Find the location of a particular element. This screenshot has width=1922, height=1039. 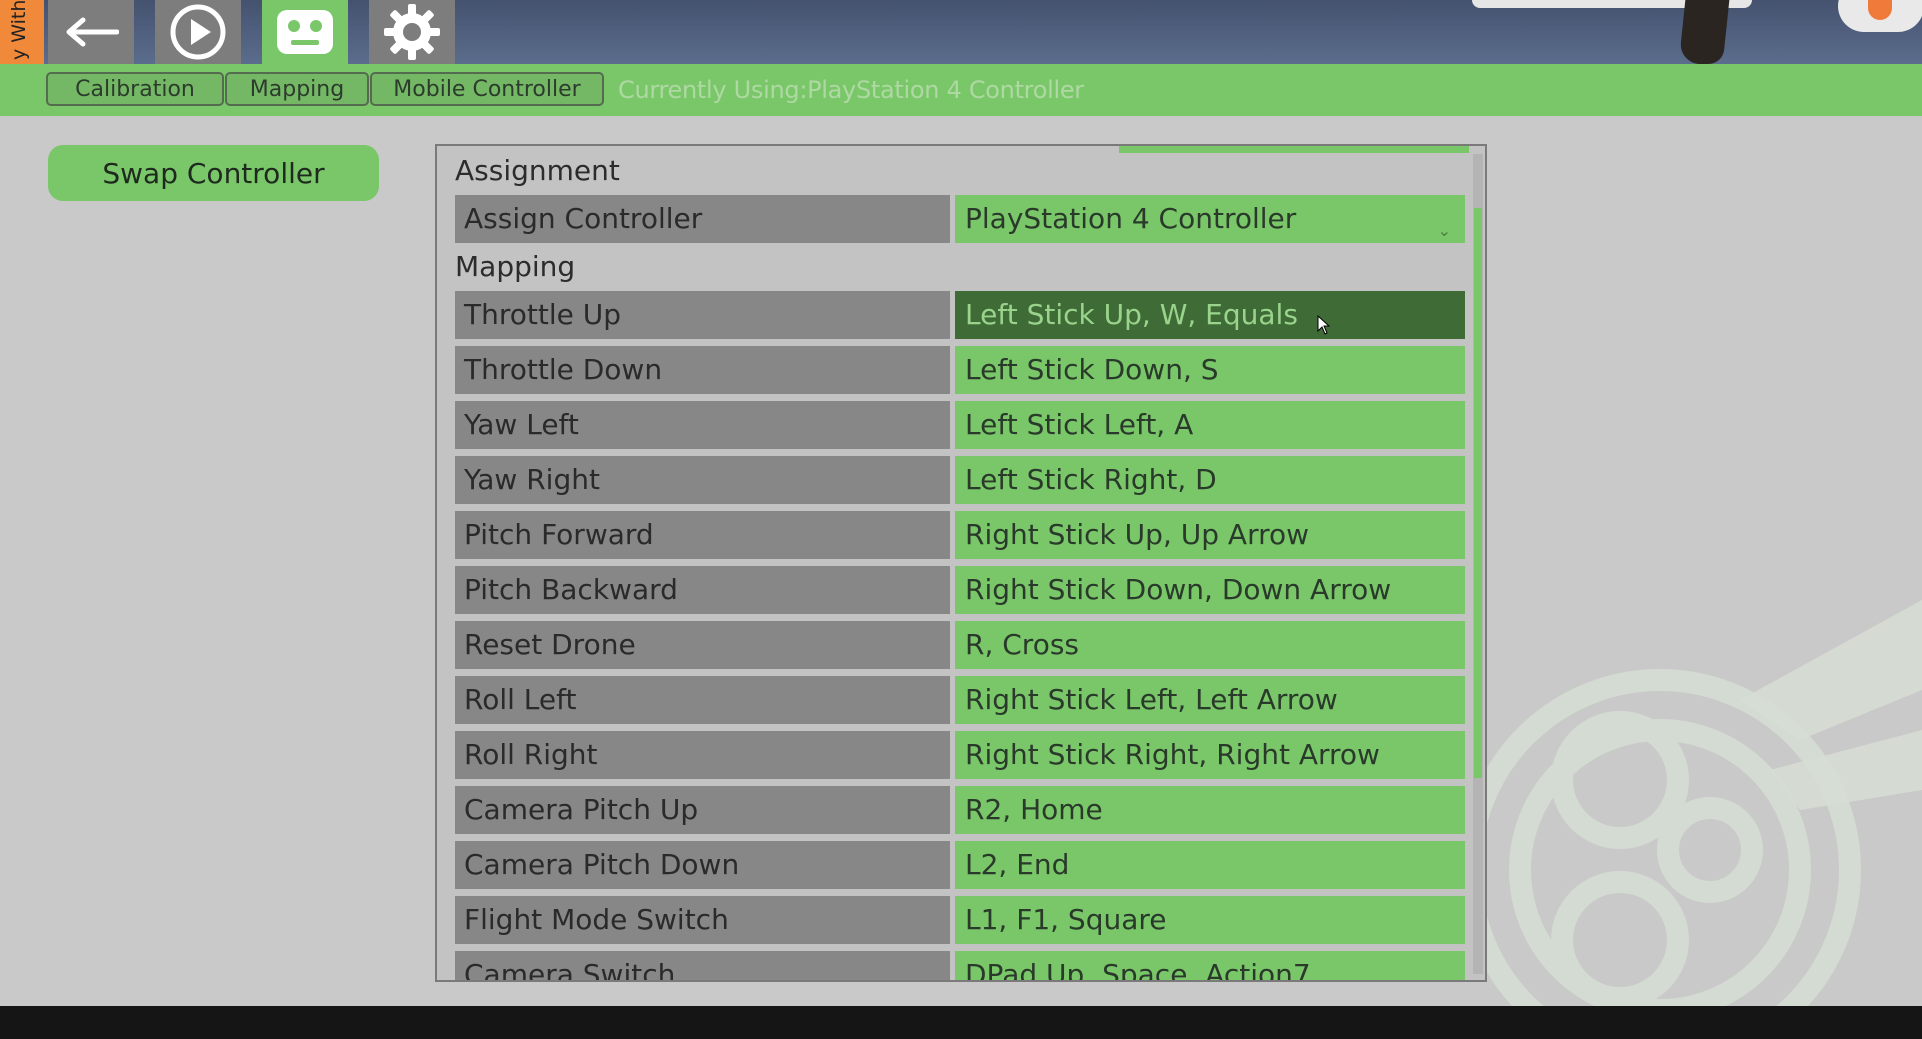

tab-mapping: Mapping is located at coordinates (297, 89).